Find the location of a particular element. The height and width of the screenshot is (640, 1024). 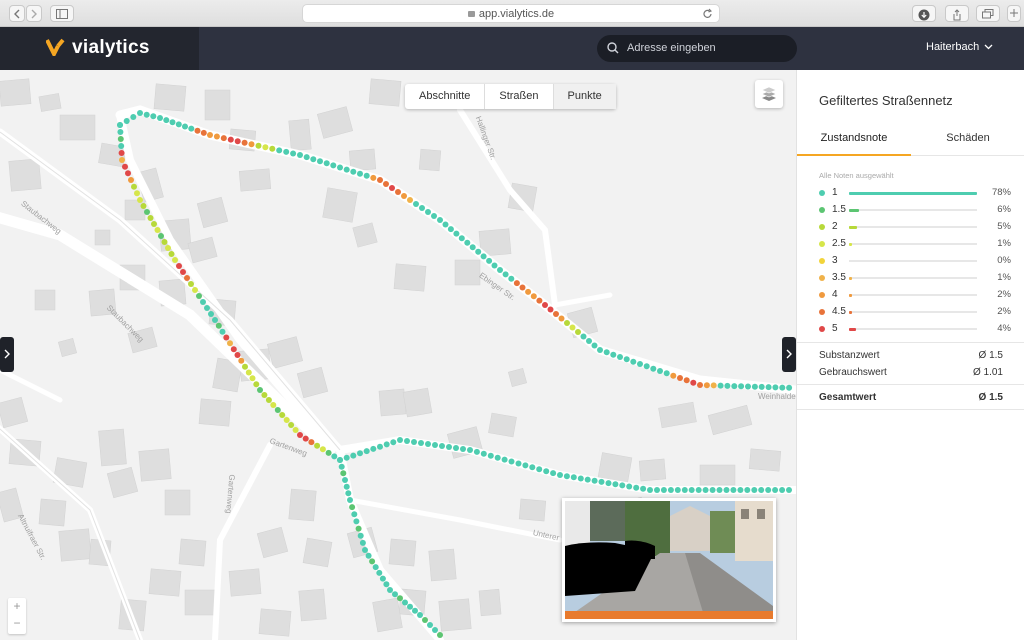

tabs-button is located at coordinates (988, 13).